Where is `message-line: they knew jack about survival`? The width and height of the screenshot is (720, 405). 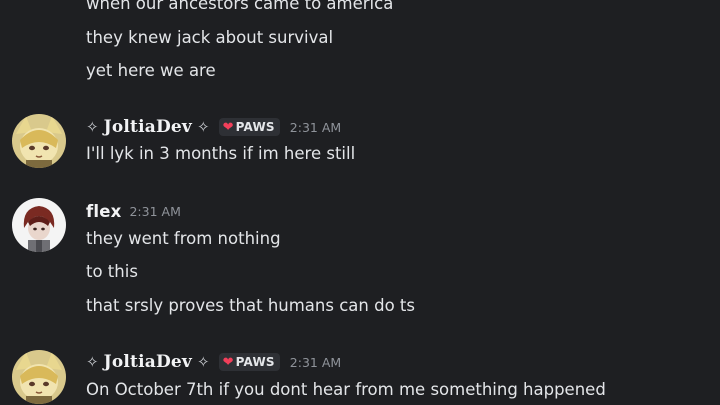
message-line: they knew jack about survival is located at coordinates (210, 37).